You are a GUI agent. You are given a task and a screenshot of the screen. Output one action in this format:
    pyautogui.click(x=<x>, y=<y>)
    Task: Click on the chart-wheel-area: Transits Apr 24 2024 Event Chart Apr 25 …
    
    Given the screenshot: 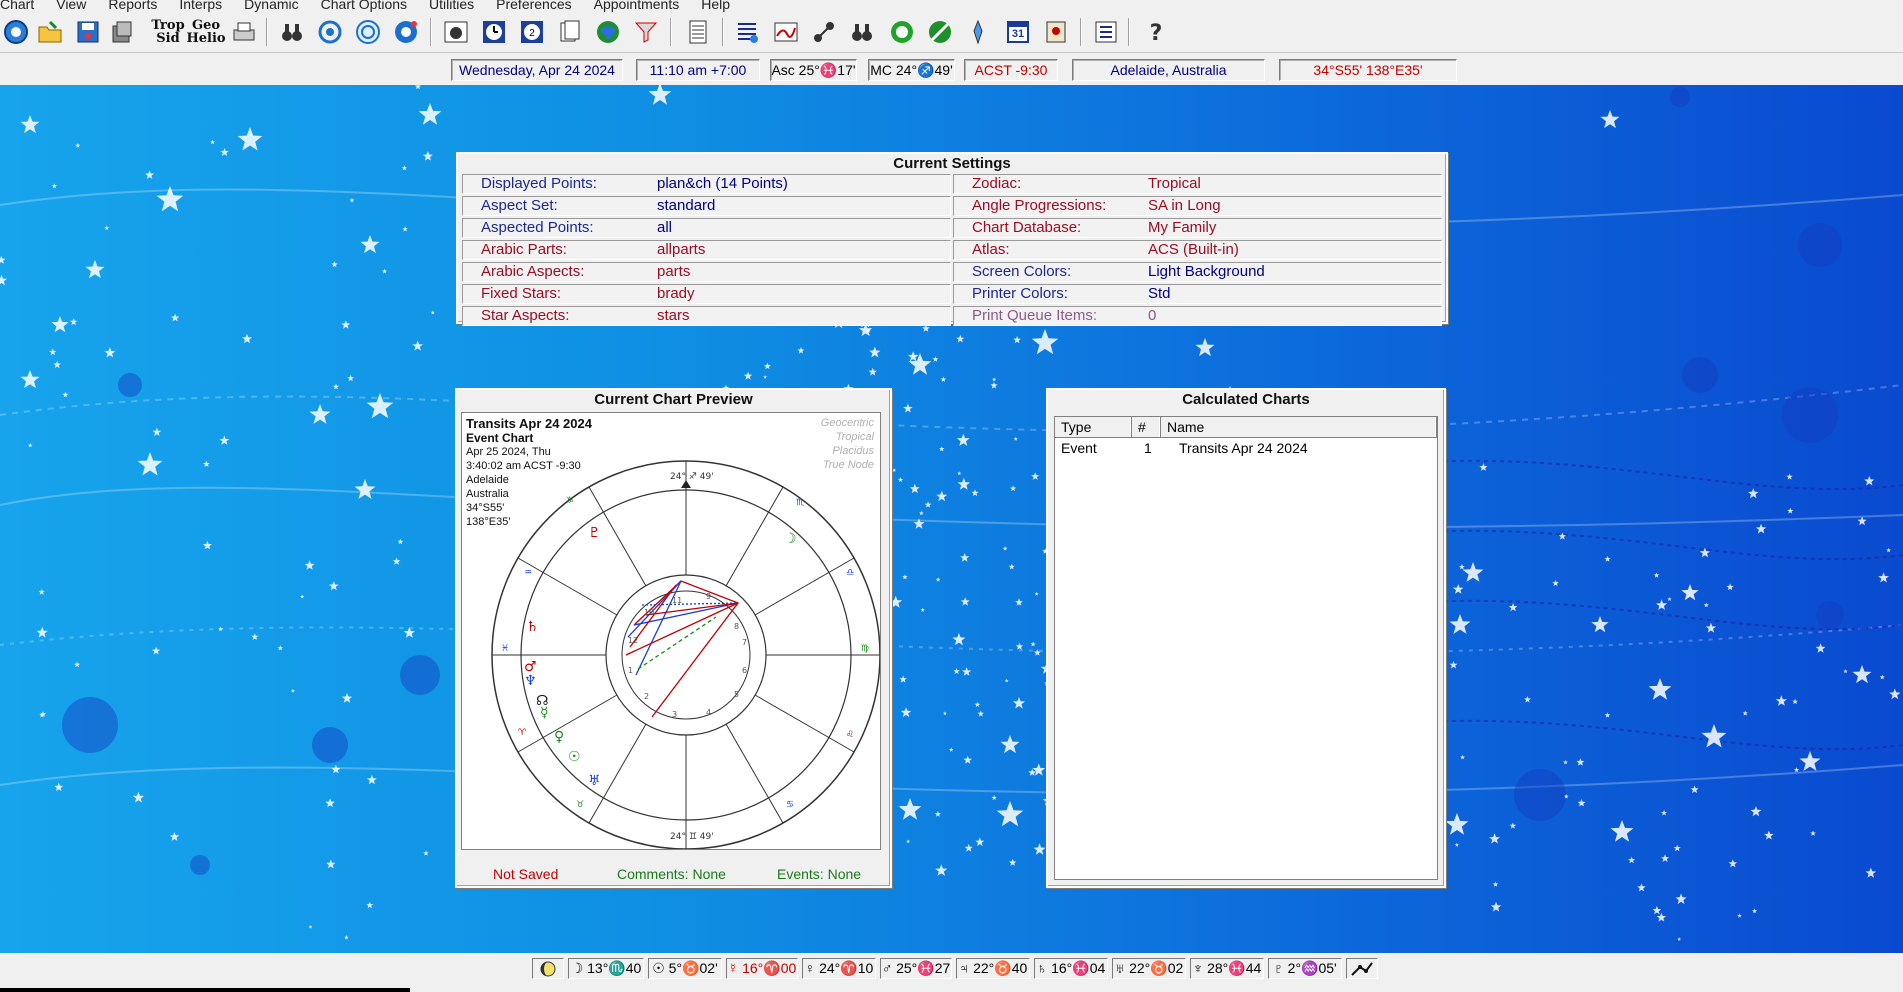 What is the action you would take?
    pyautogui.click(x=671, y=631)
    